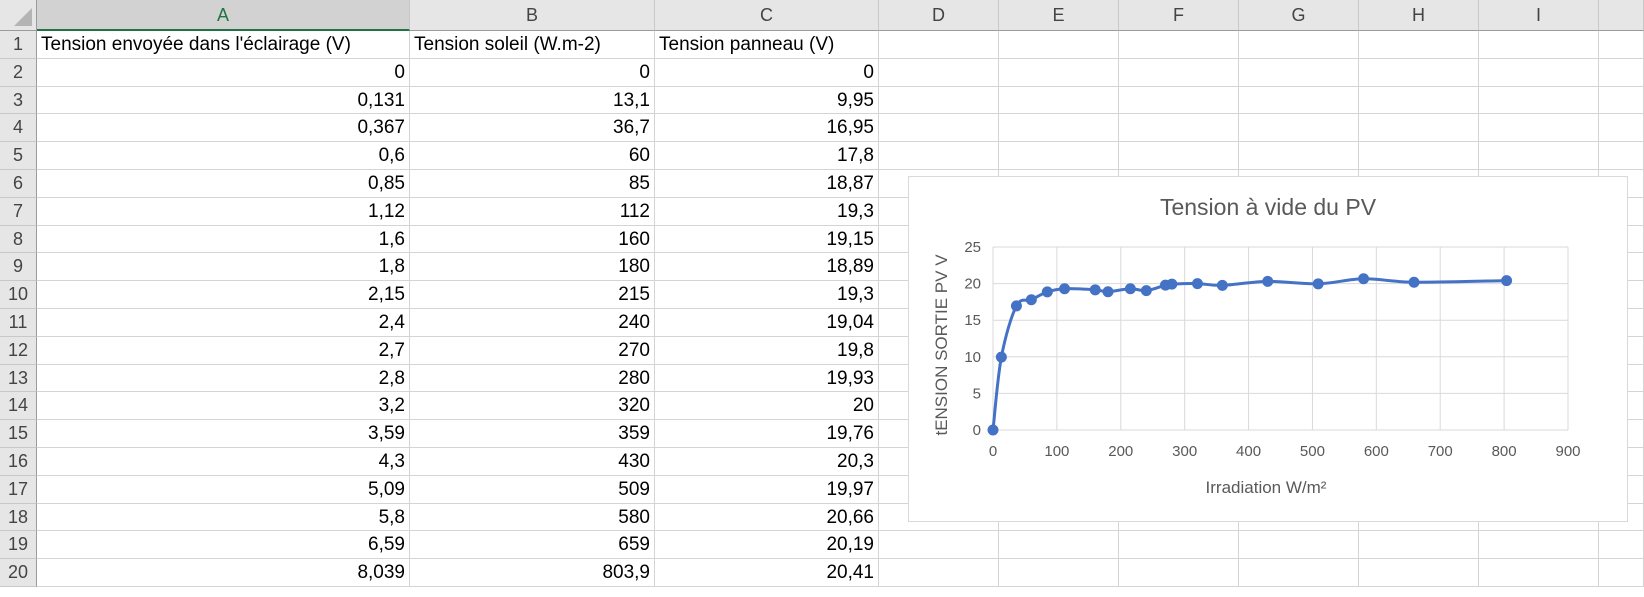 The height and width of the screenshot is (597, 1644). I want to click on cell-b17: 509, so click(532, 489).